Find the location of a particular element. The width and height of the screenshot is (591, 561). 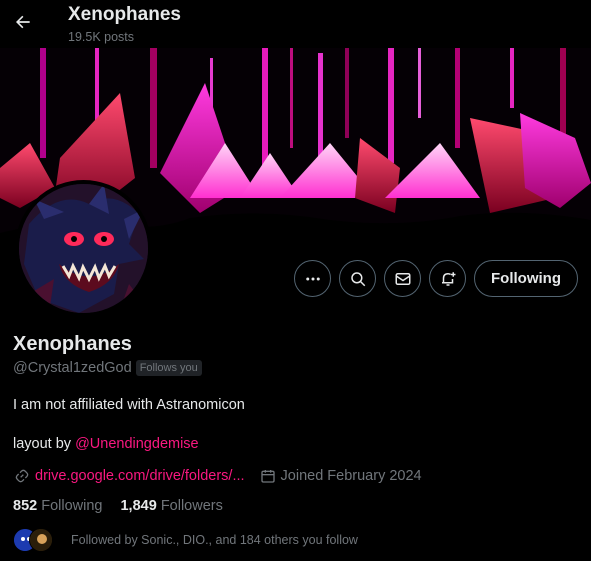

top-bar: Xenophanes 19.5K posts is located at coordinates (295, 24).